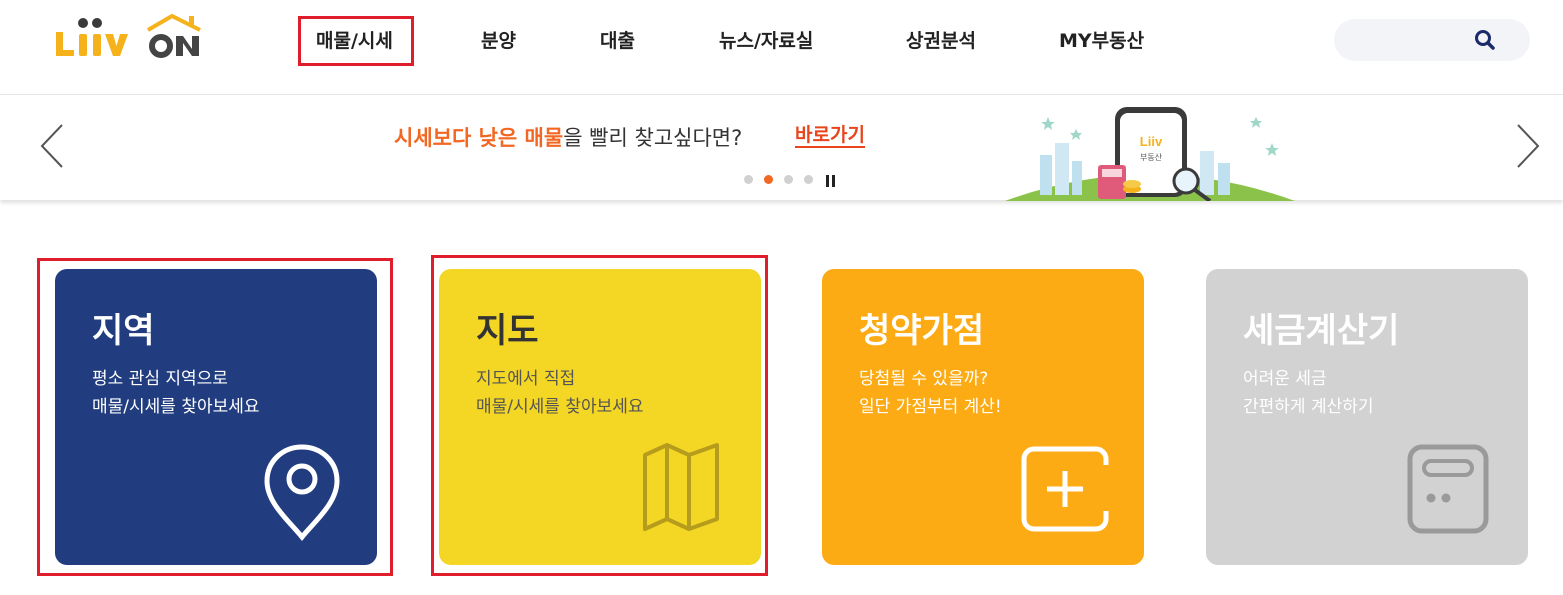 This screenshot has width=1563, height=595. I want to click on card-tax-calculator: 세금계산기 어려운 세금 간편하게 계산하기, so click(1367, 417).